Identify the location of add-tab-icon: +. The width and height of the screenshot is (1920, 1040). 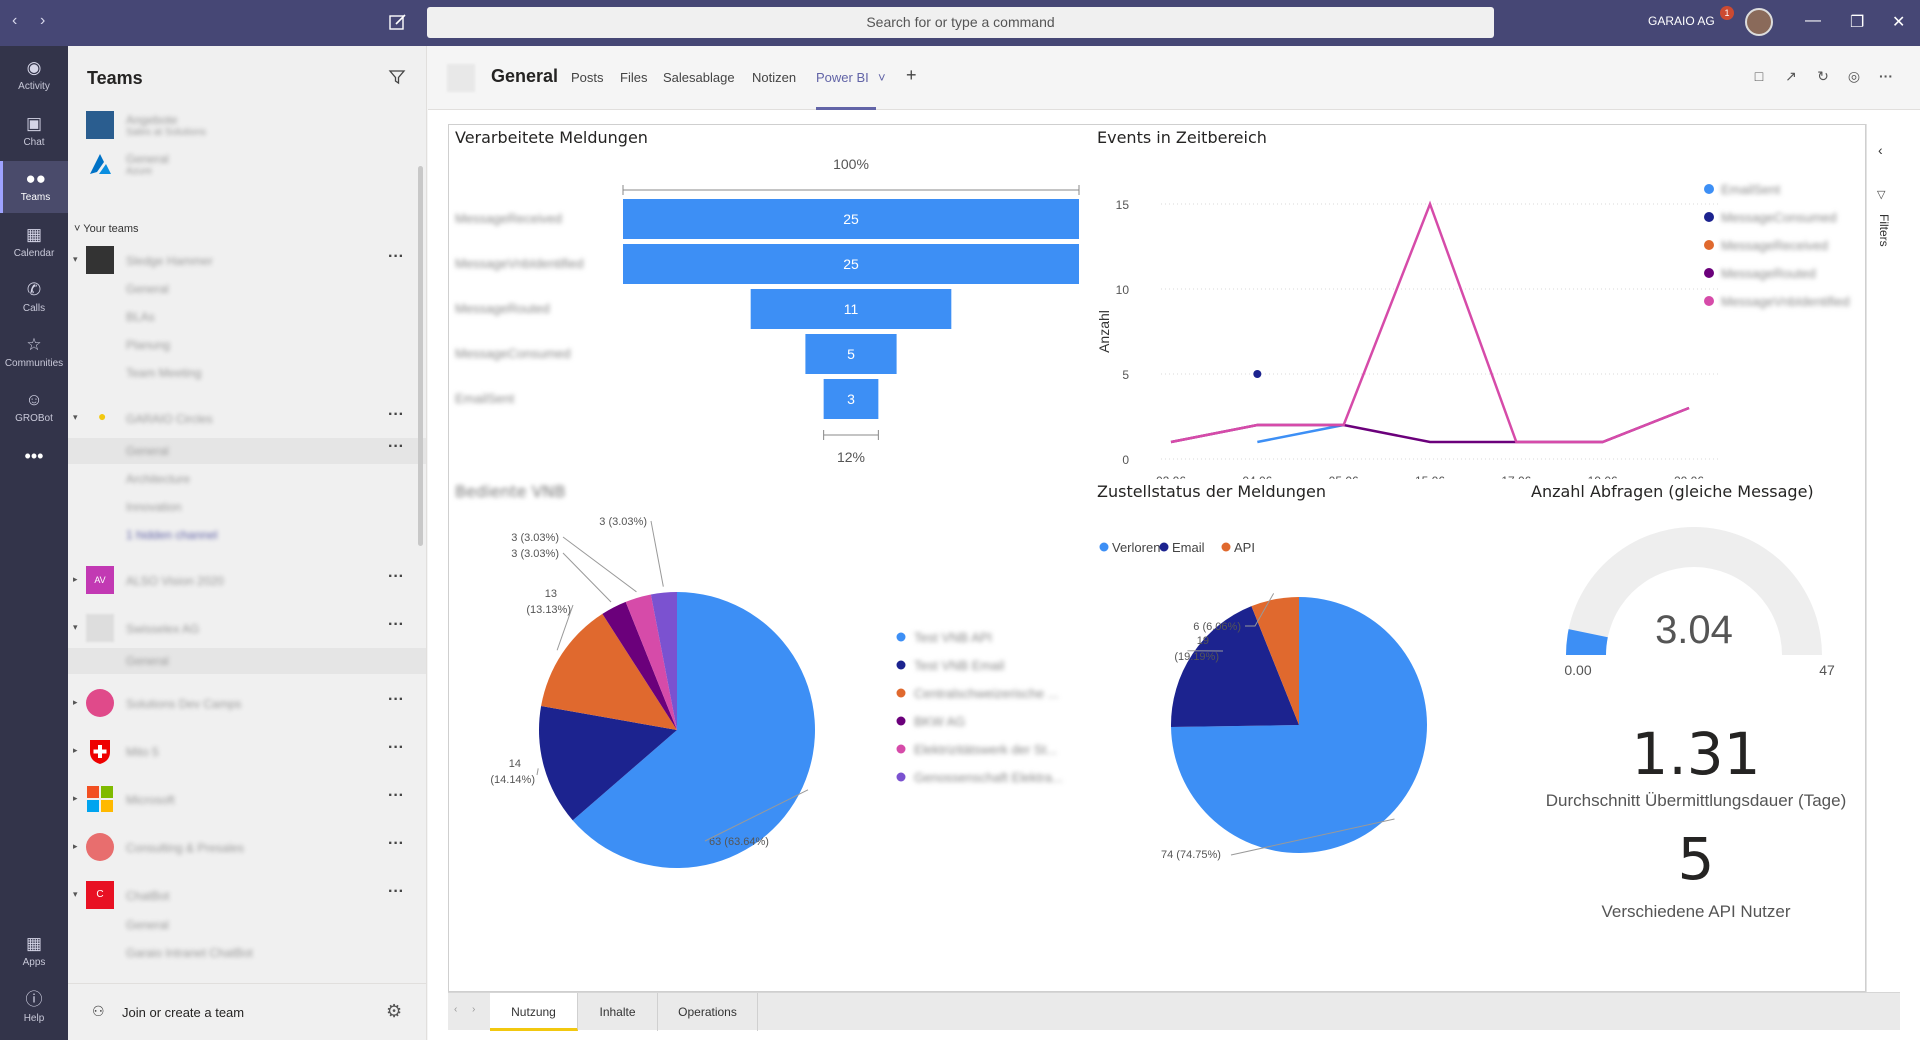
(911, 75).